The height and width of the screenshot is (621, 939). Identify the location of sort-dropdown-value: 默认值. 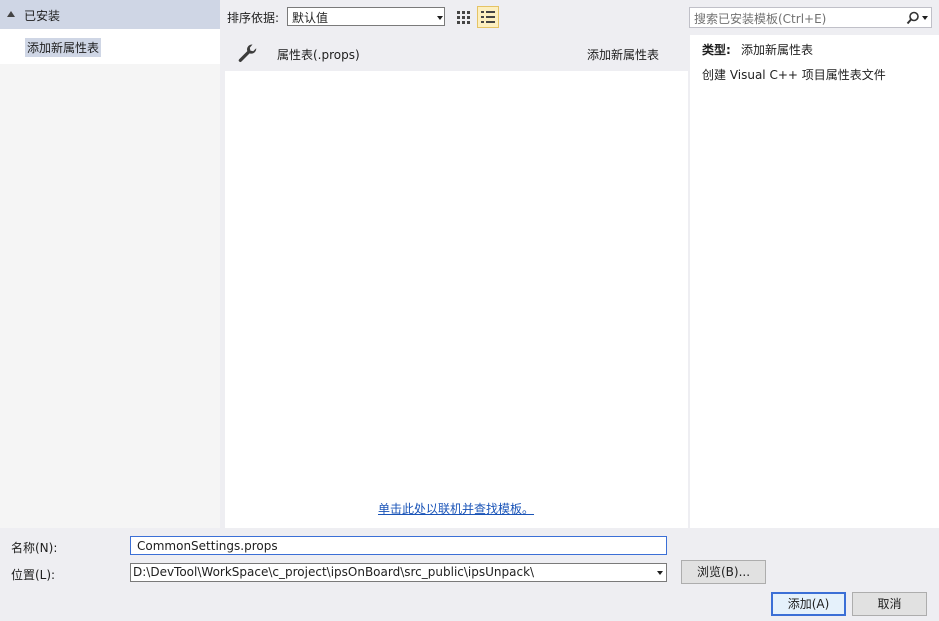
(310, 18).